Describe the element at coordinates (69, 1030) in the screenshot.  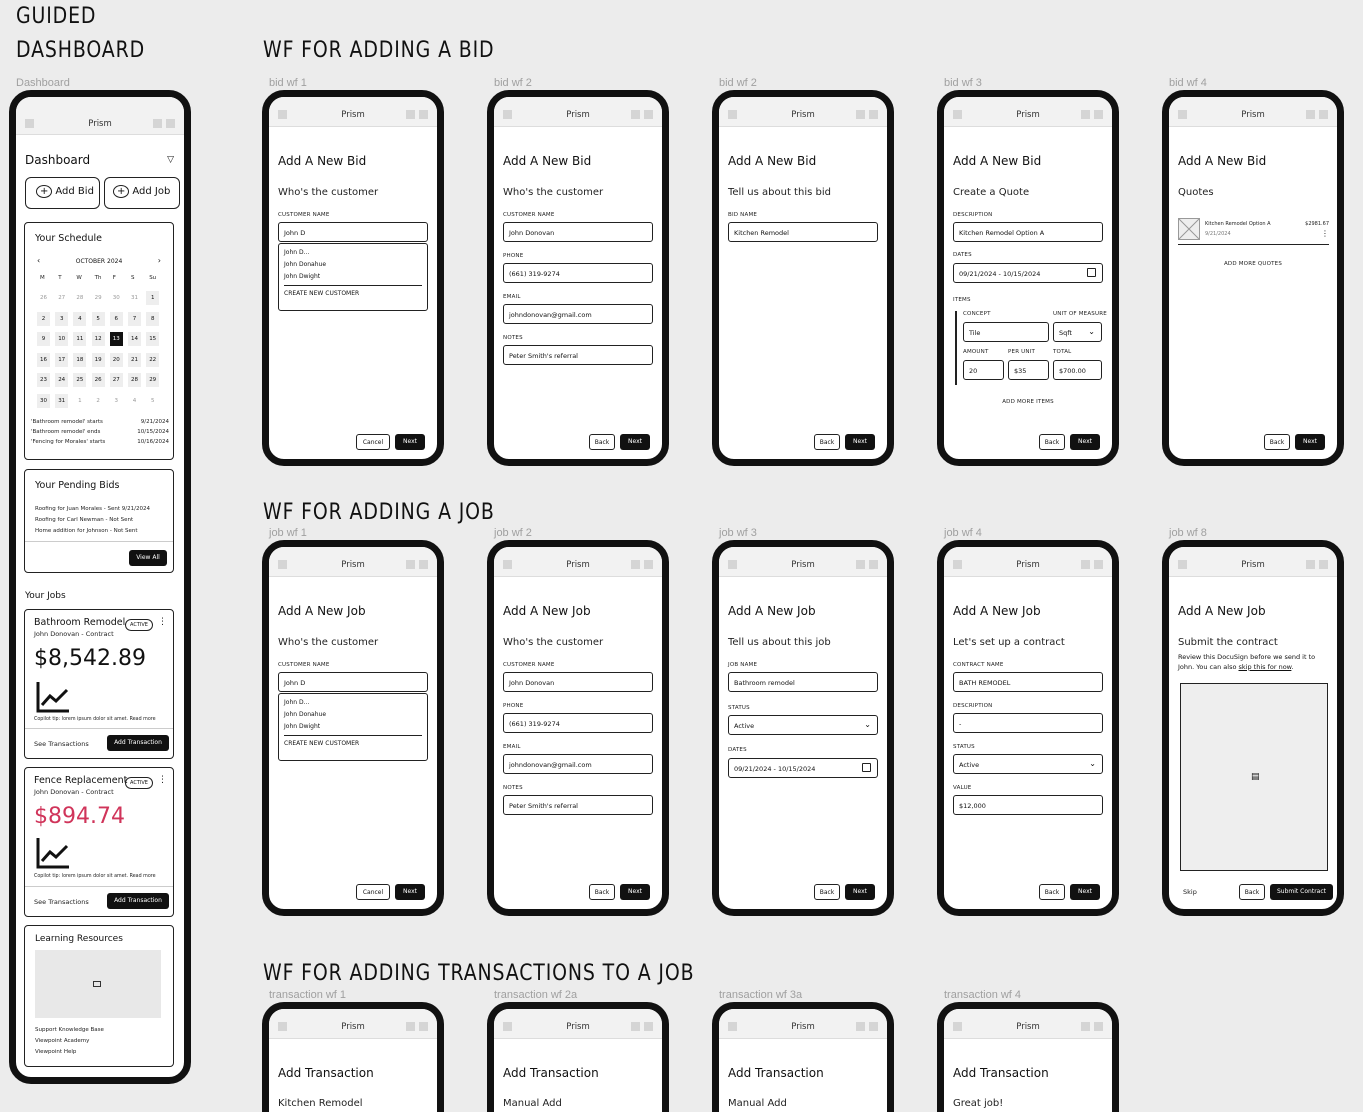
I see `learning-link: Support Knowledge Base` at that location.